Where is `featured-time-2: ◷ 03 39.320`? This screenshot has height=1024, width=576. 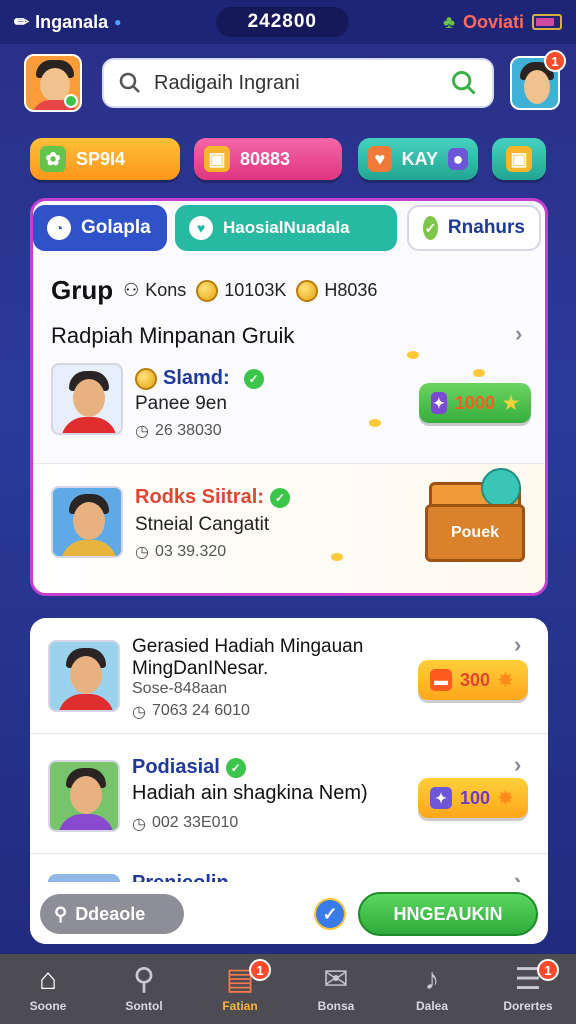 featured-time-2: ◷ 03 39.320 is located at coordinates (180, 552).